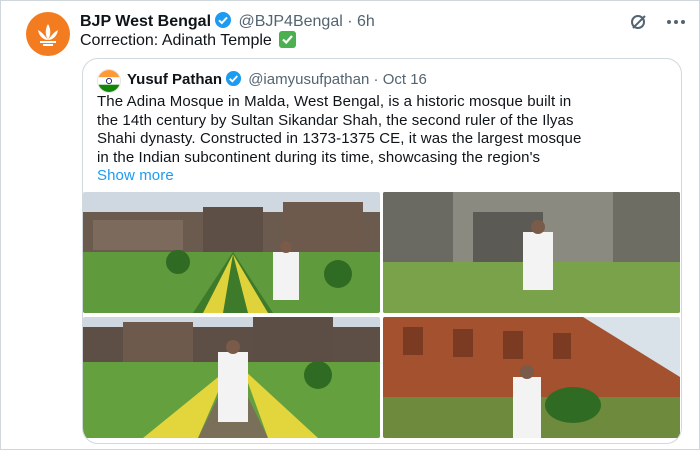 Image resolution: width=700 pixels, height=450 pixels. I want to click on grok-icon, so click(639, 22).